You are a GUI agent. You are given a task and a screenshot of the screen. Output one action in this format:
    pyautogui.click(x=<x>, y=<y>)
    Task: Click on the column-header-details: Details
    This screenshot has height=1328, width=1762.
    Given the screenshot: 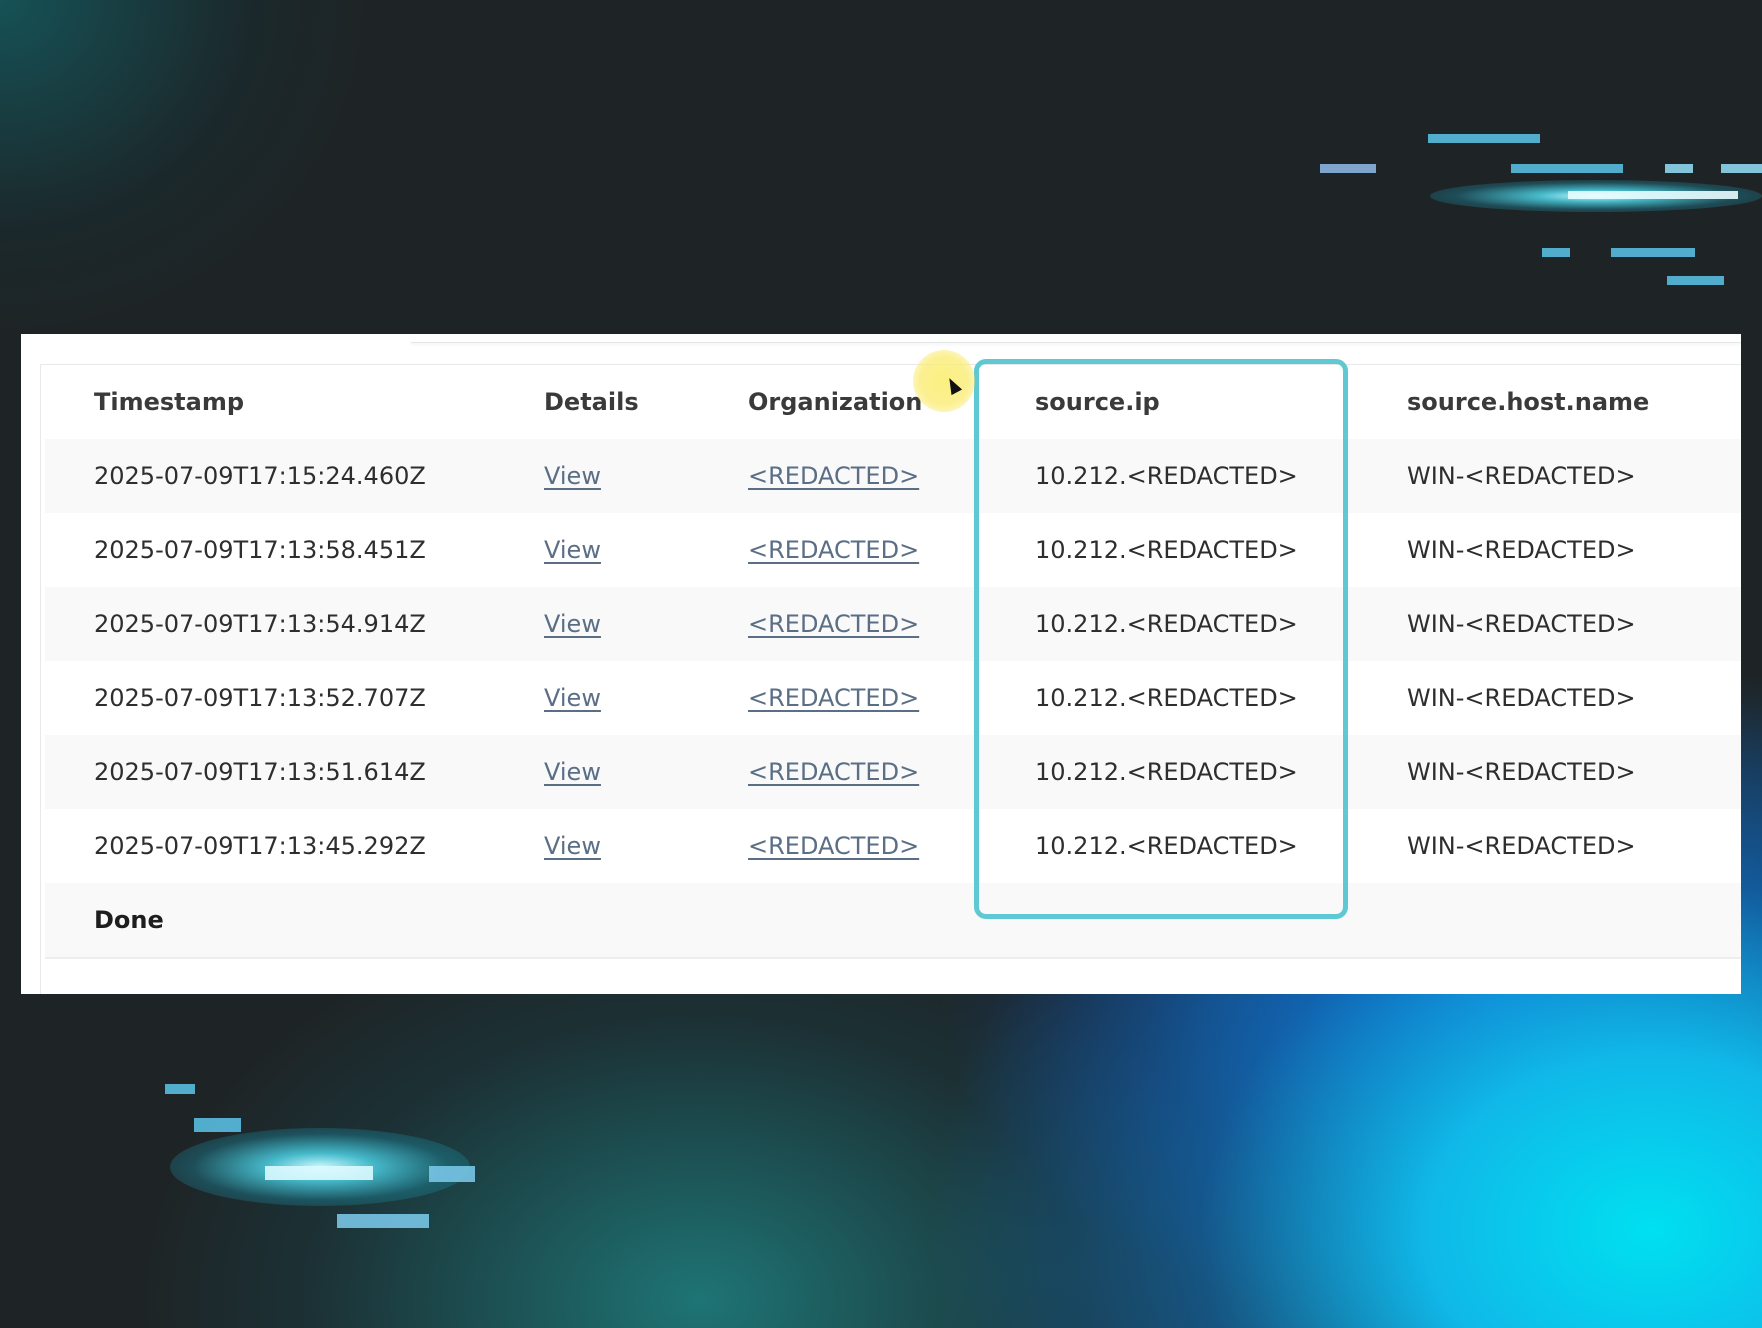 What is the action you would take?
    pyautogui.click(x=591, y=402)
    